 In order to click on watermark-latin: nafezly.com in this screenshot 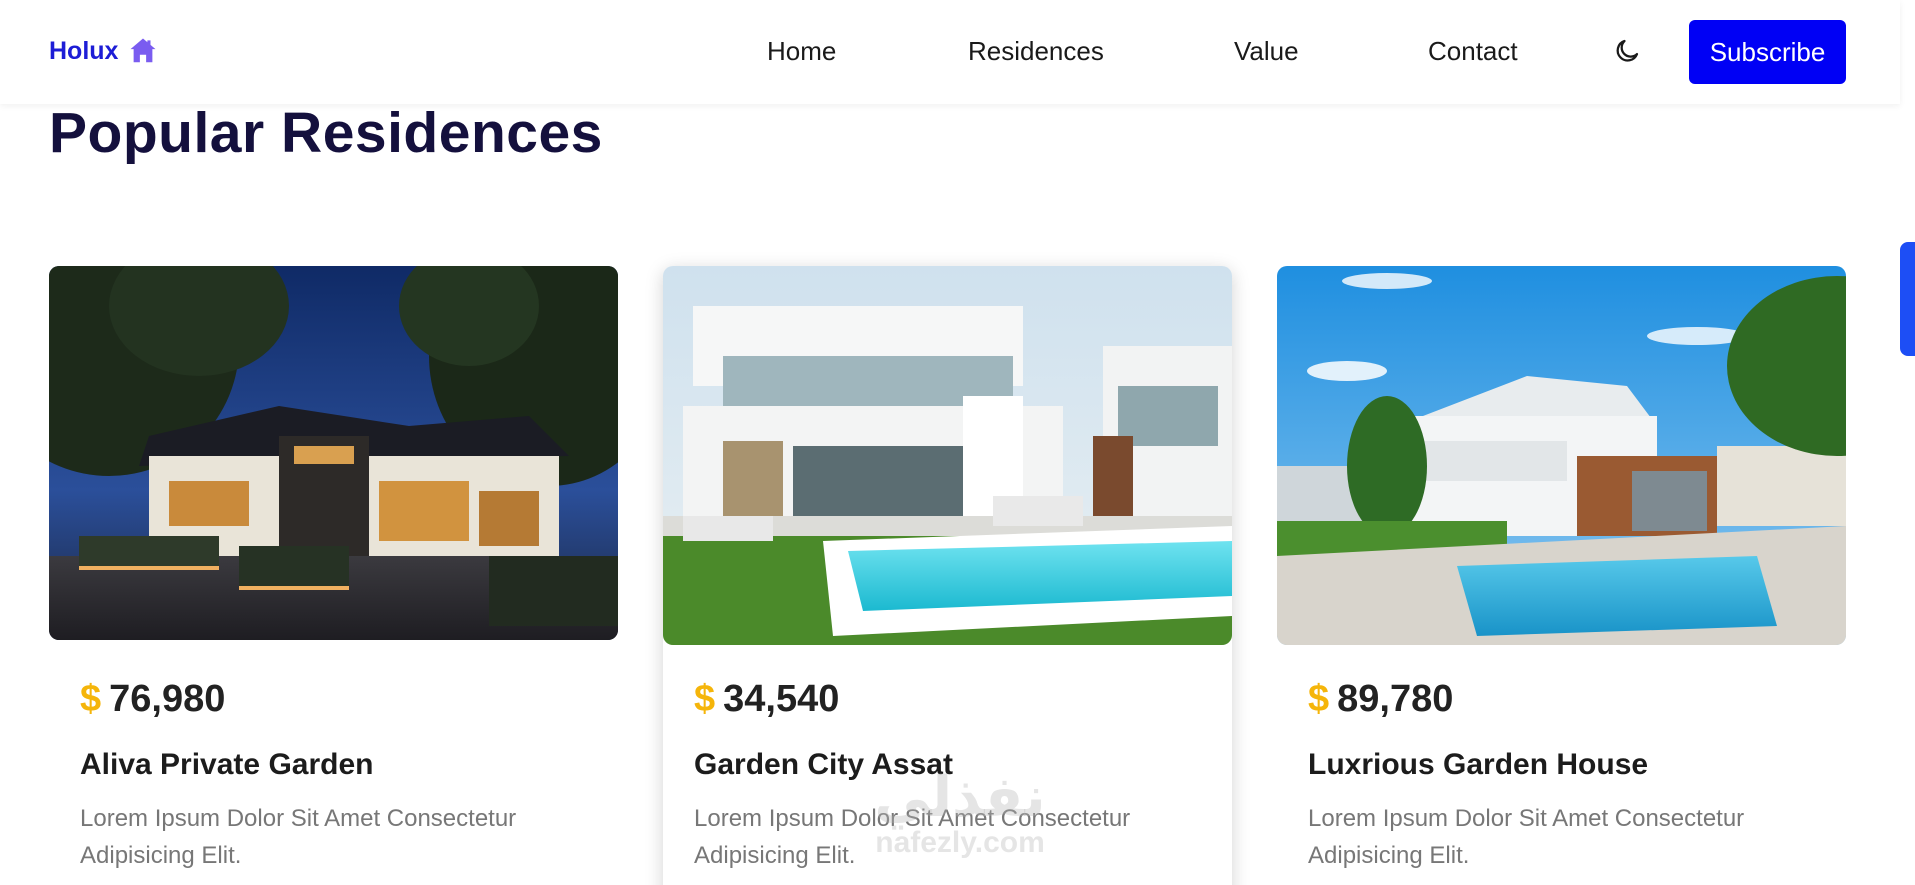, I will do `click(960, 842)`.